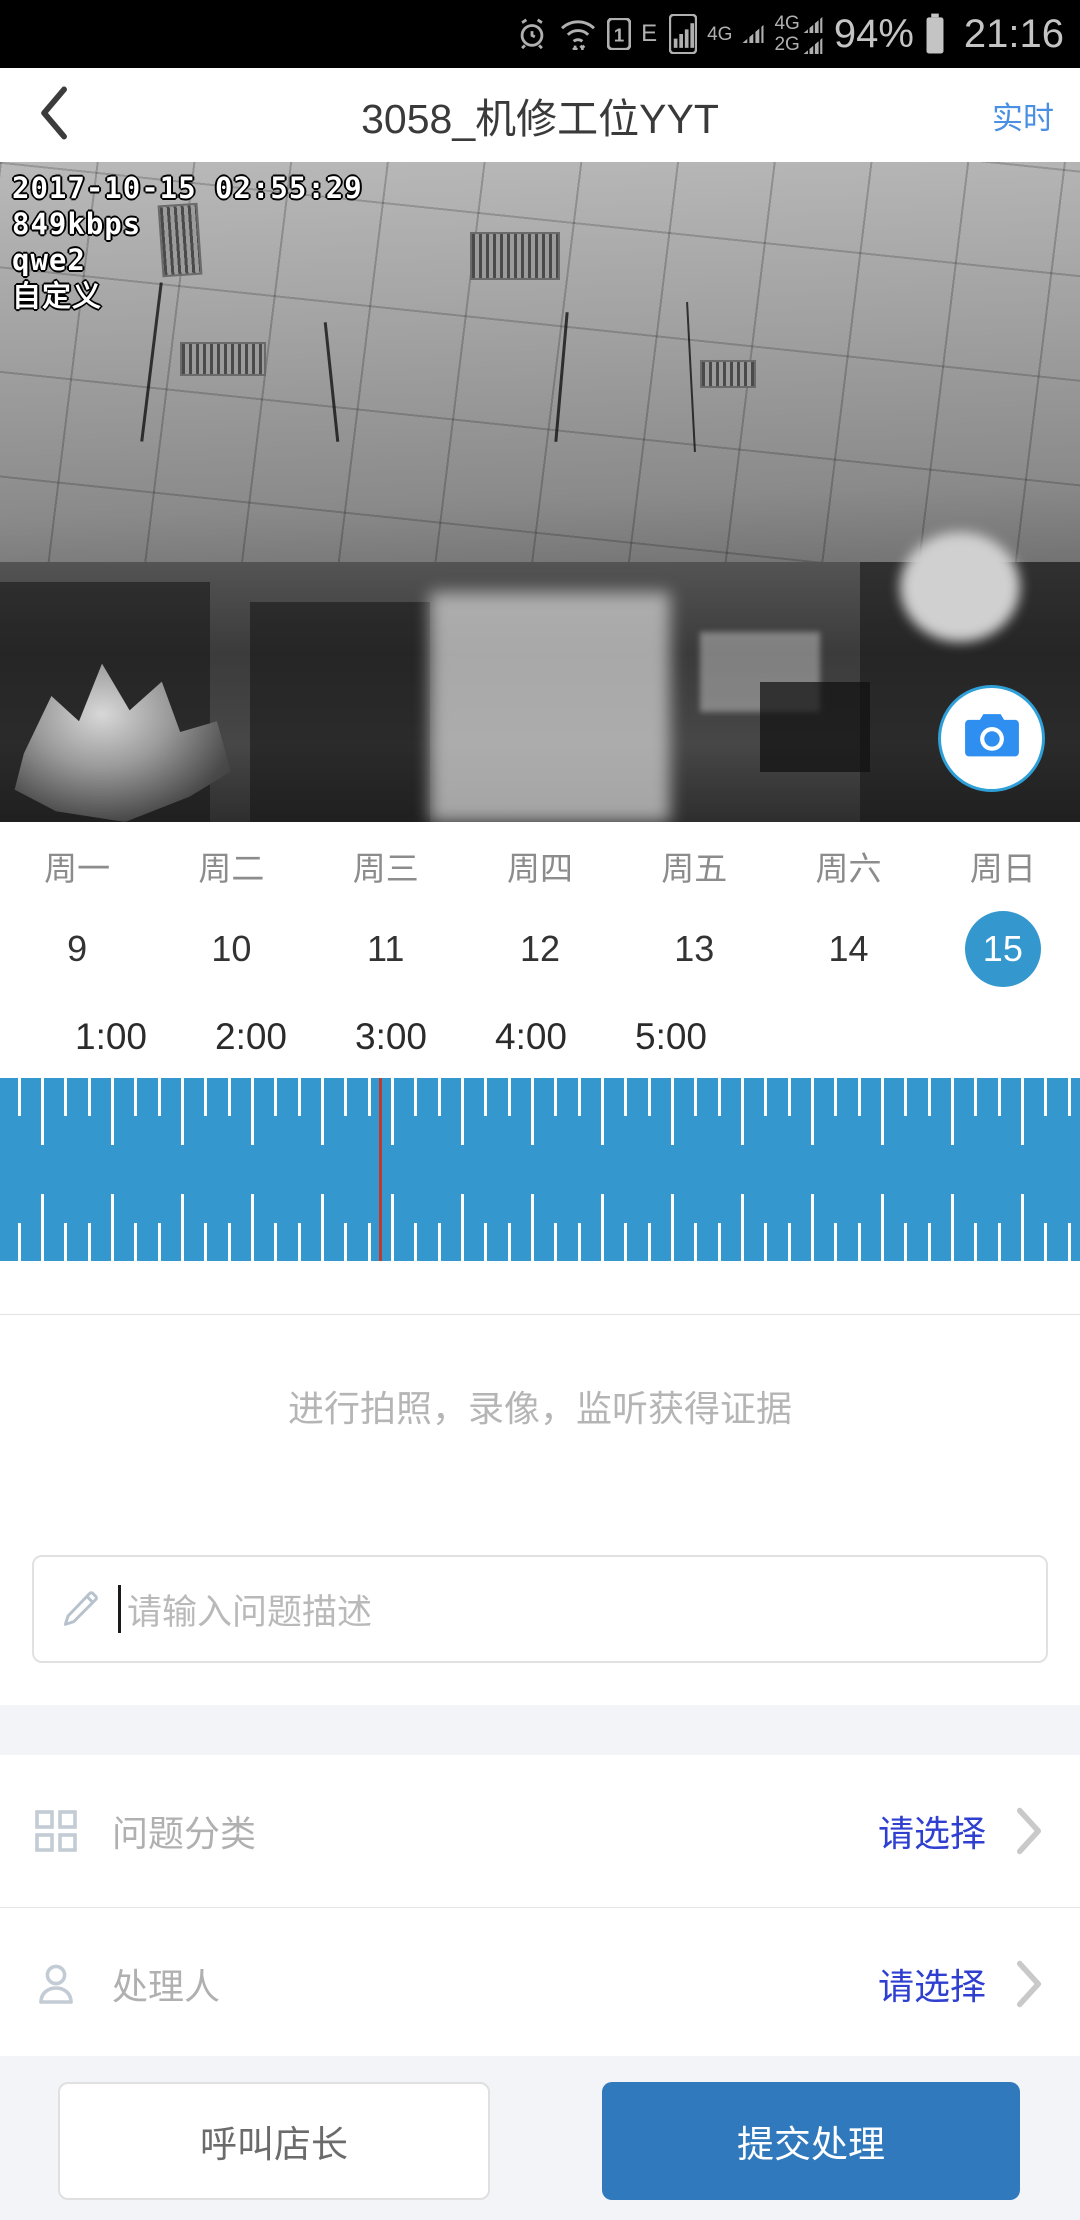  Describe the element at coordinates (385, 868) in the screenshot. I see `weekday-wed: 周三` at that location.